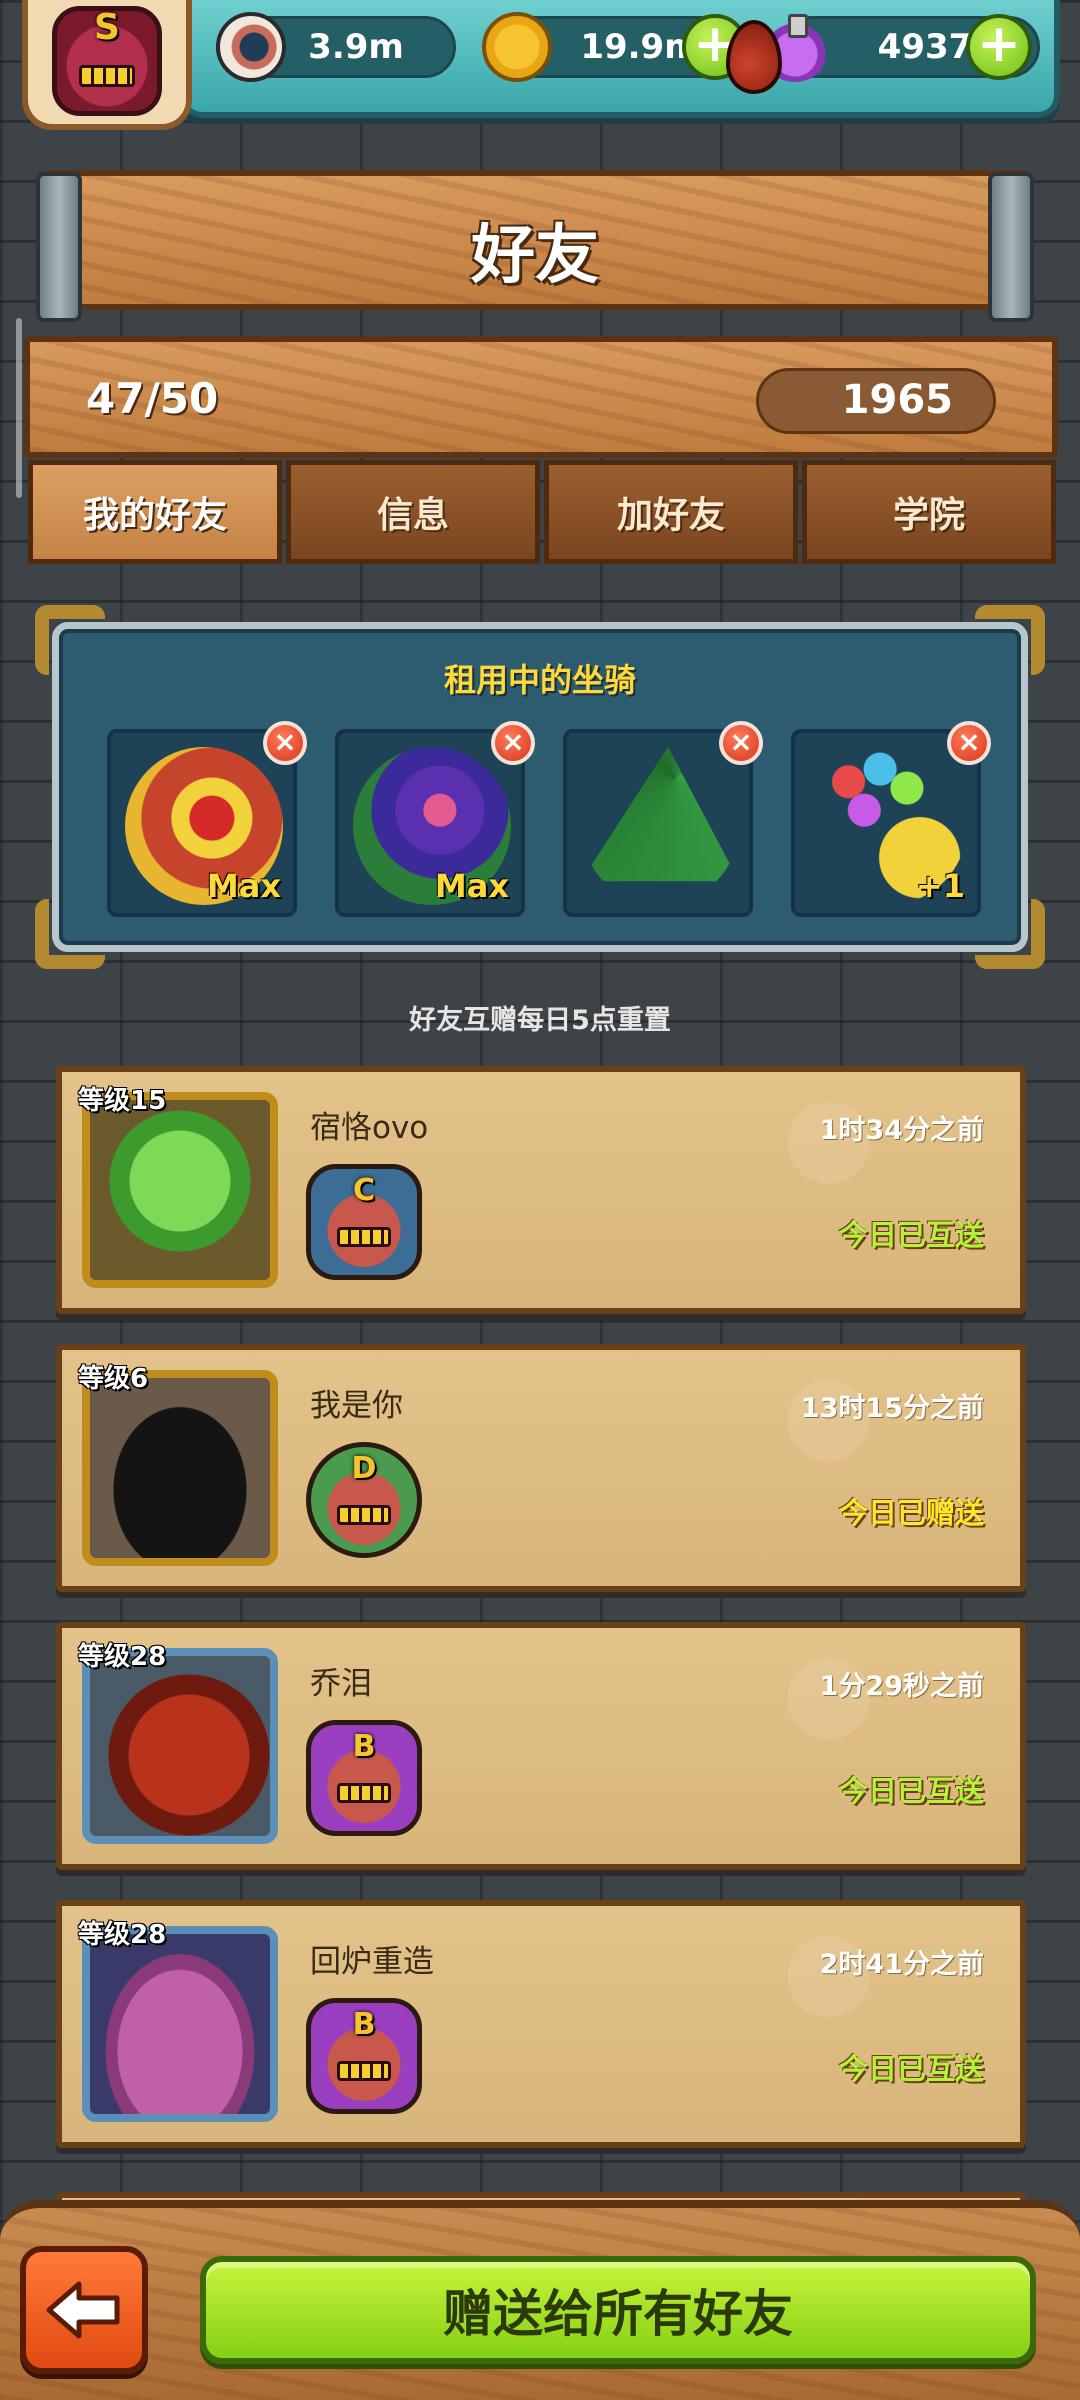 The height and width of the screenshot is (2400, 1080). What do you see at coordinates (671, 512) in the screenshot?
I see `tab-add-friend: 加好友` at bounding box center [671, 512].